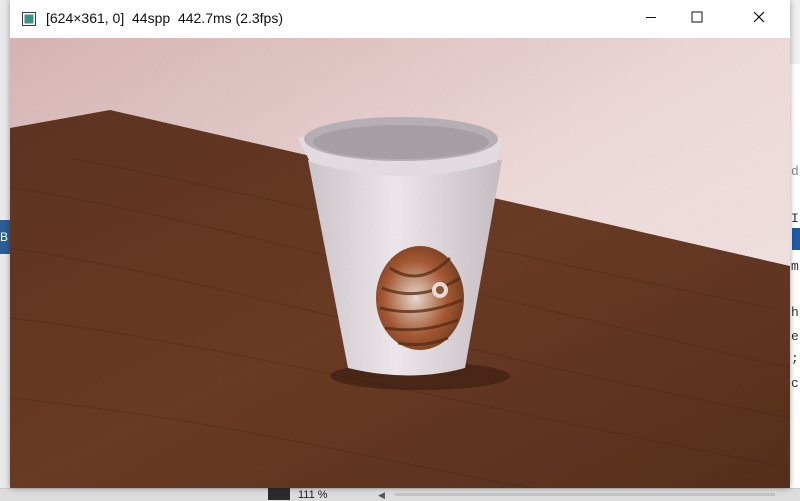 The height and width of the screenshot is (501, 800). I want to click on background-text-char: m, so click(795, 266).